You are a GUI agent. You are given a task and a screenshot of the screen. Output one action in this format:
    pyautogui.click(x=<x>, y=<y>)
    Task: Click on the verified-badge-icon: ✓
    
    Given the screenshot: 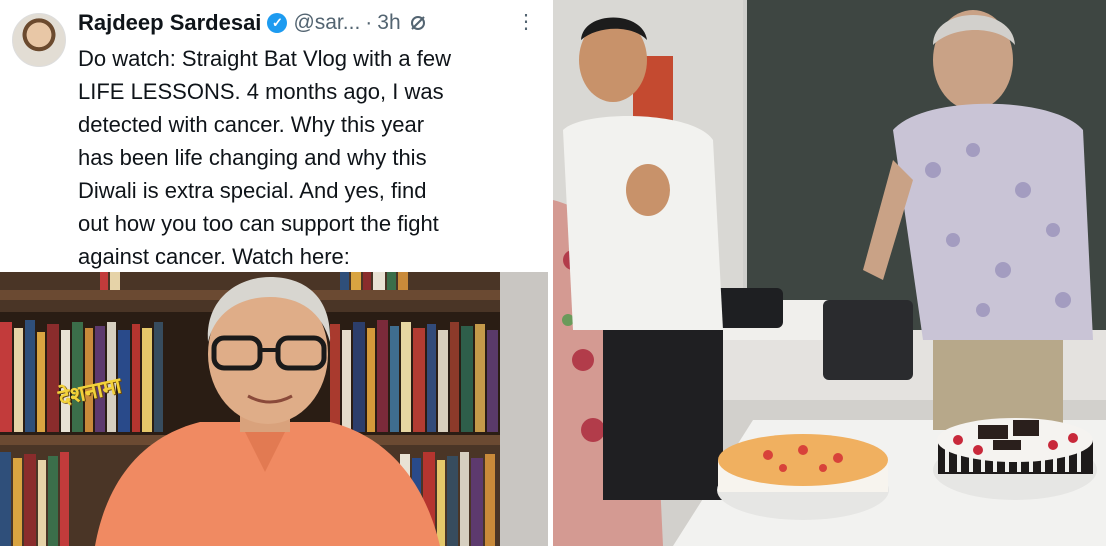 What is the action you would take?
    pyautogui.click(x=277, y=23)
    